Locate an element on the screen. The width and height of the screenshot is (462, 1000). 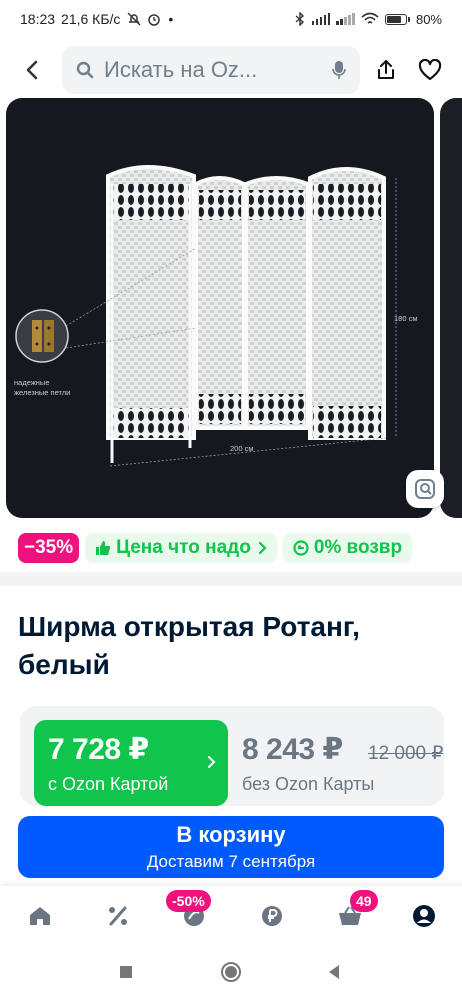
share-icon is located at coordinates (386, 69).